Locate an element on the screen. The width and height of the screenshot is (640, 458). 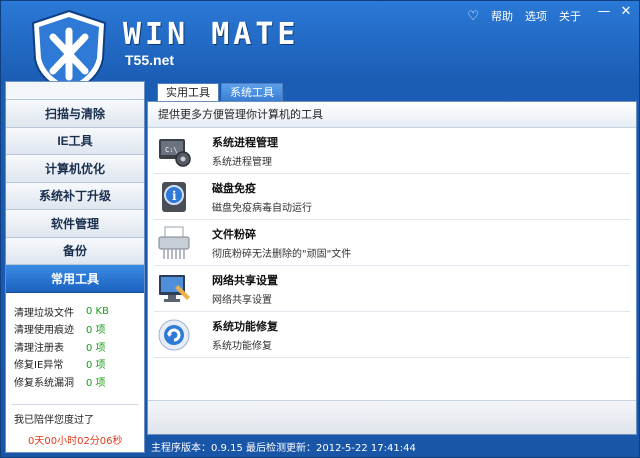
list-item: i 磁盘免疫 磁盘免疫病毒自动运行 is located at coordinates (392, 197).